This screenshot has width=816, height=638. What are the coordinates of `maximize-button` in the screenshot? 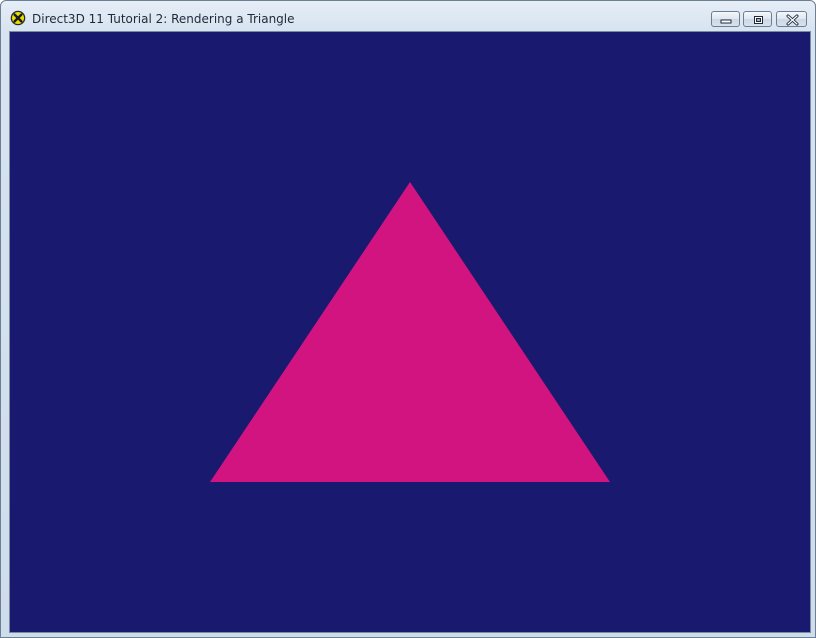 It's located at (757, 19).